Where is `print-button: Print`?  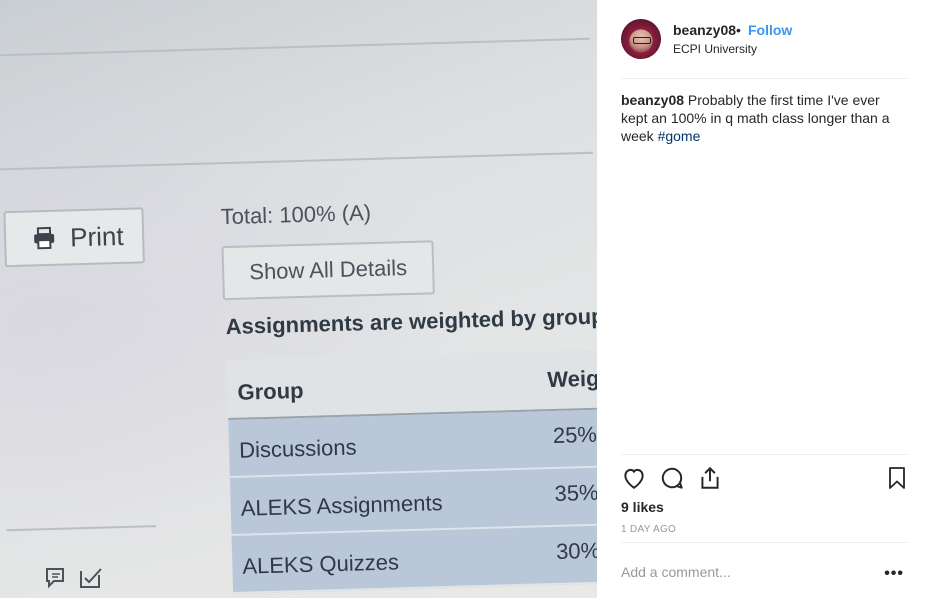 print-button: Print is located at coordinates (74, 237).